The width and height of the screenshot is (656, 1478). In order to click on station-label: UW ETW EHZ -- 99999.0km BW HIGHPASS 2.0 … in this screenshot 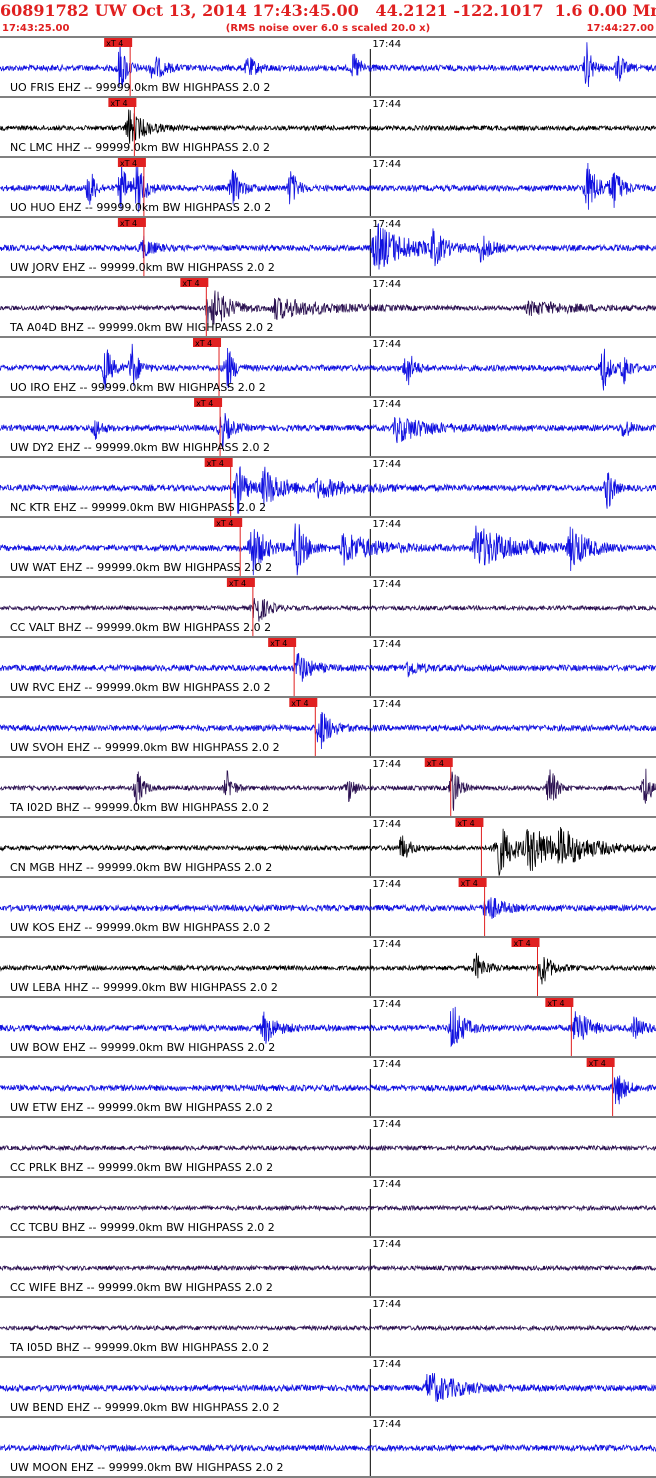, I will do `click(141, 1107)`.